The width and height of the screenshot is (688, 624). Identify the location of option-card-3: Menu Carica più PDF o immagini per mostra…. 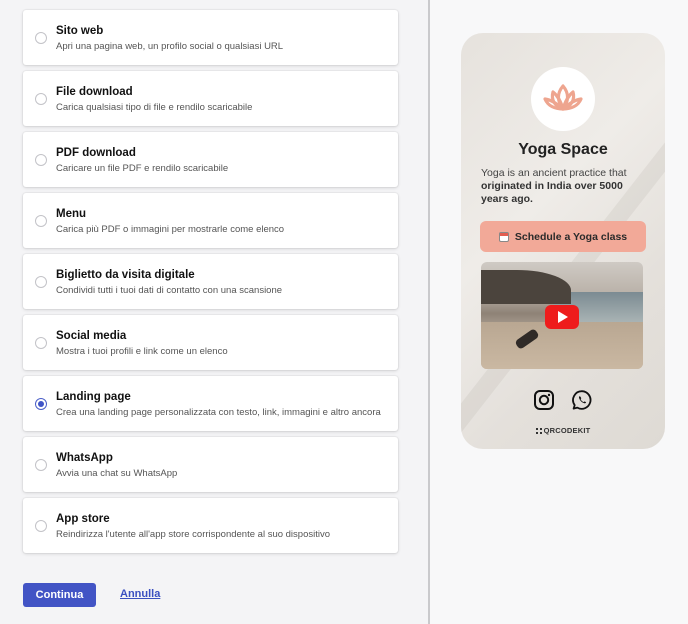
(210, 220).